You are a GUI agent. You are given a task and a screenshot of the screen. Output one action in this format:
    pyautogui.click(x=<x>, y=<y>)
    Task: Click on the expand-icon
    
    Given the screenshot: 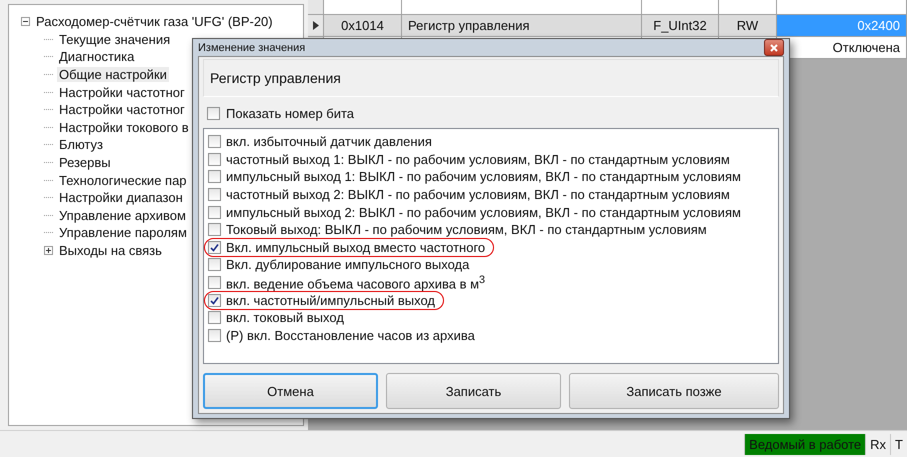 What is the action you would take?
    pyautogui.click(x=48, y=251)
    